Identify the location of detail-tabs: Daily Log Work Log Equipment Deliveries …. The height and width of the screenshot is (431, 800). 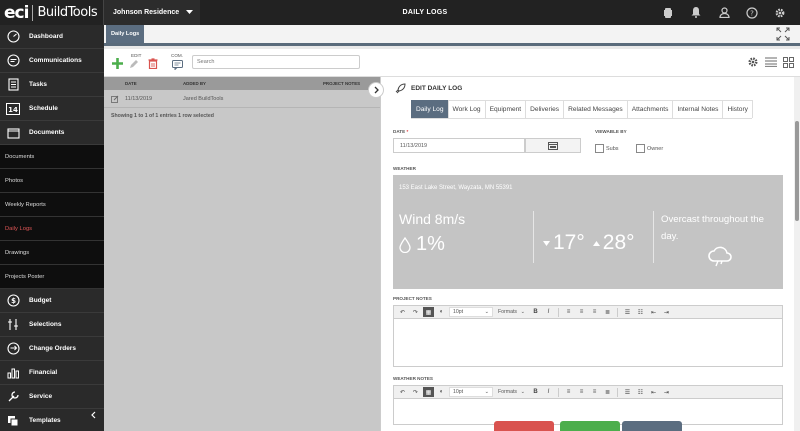
(582, 109).